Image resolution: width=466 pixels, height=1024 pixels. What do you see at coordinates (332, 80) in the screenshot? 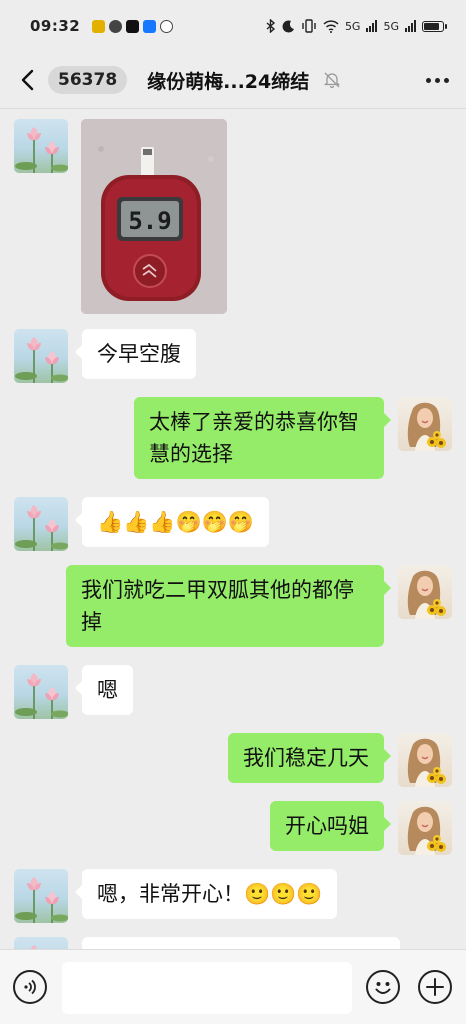
I see `bell-off-icon` at bounding box center [332, 80].